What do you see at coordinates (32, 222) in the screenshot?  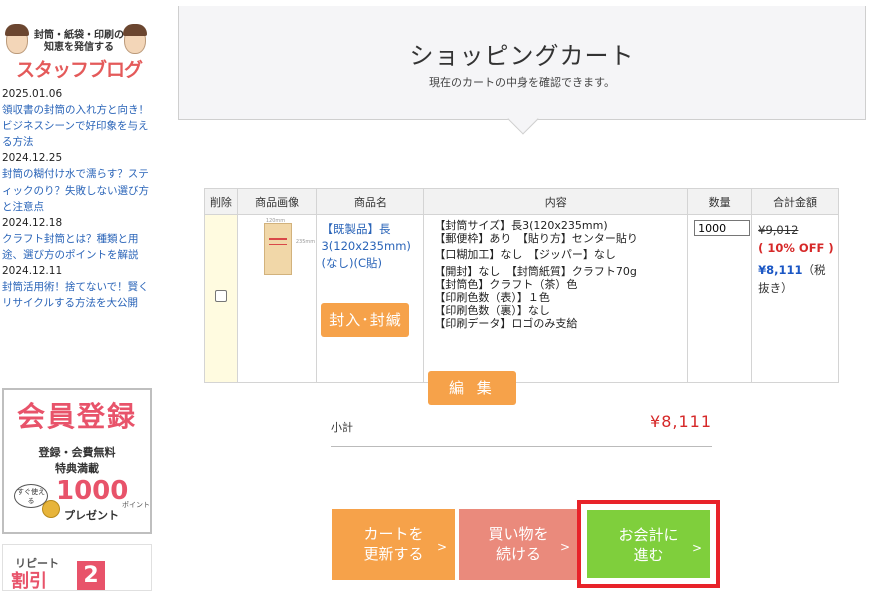 I see `news-date: 2024.12.18` at bounding box center [32, 222].